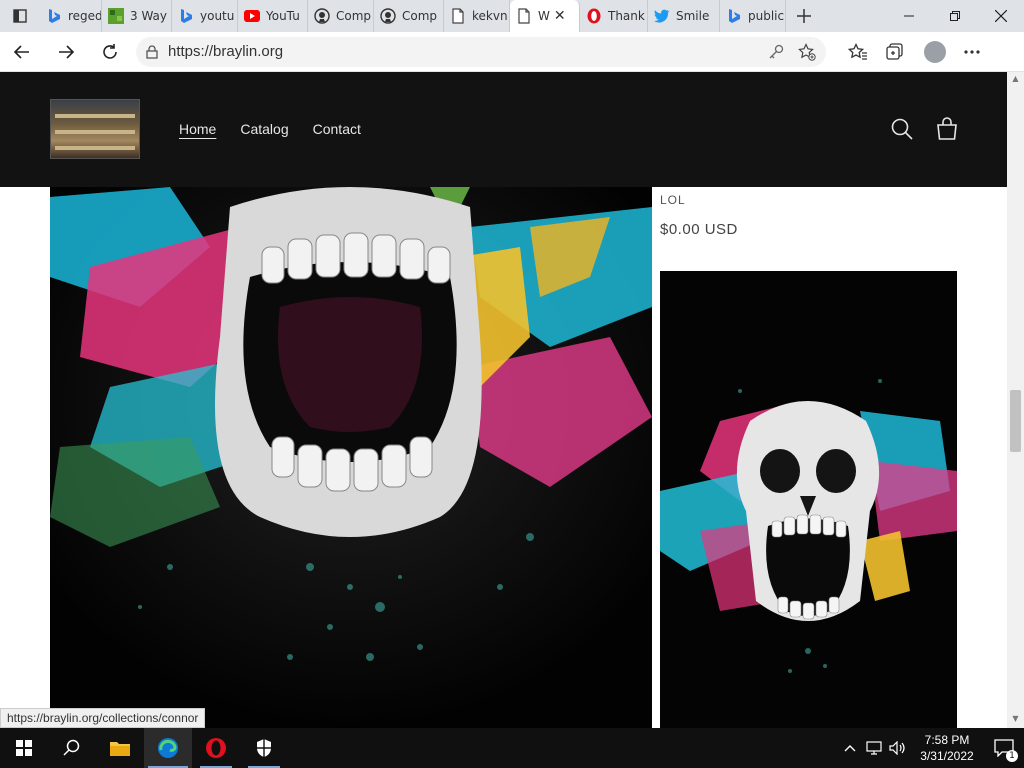  I want to click on search-taskbar-button, so click(72, 748).